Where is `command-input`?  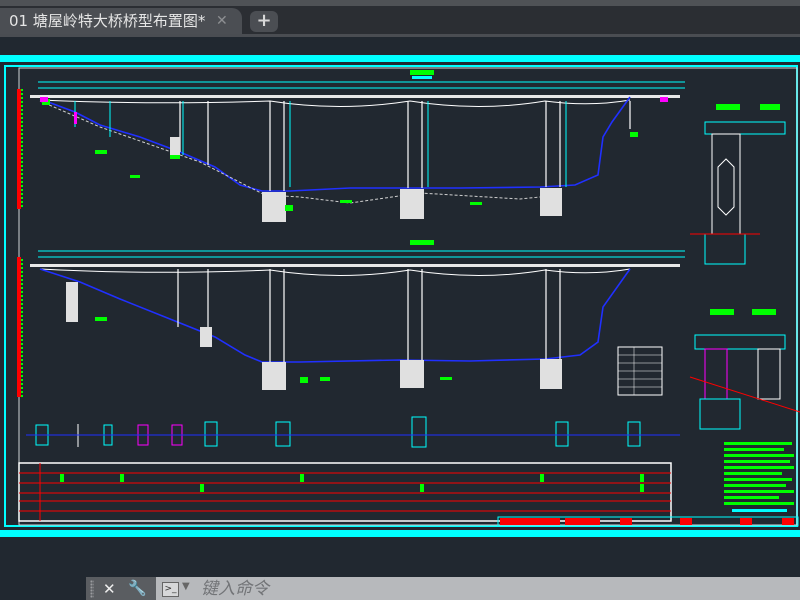 command-input is located at coordinates (491, 588).